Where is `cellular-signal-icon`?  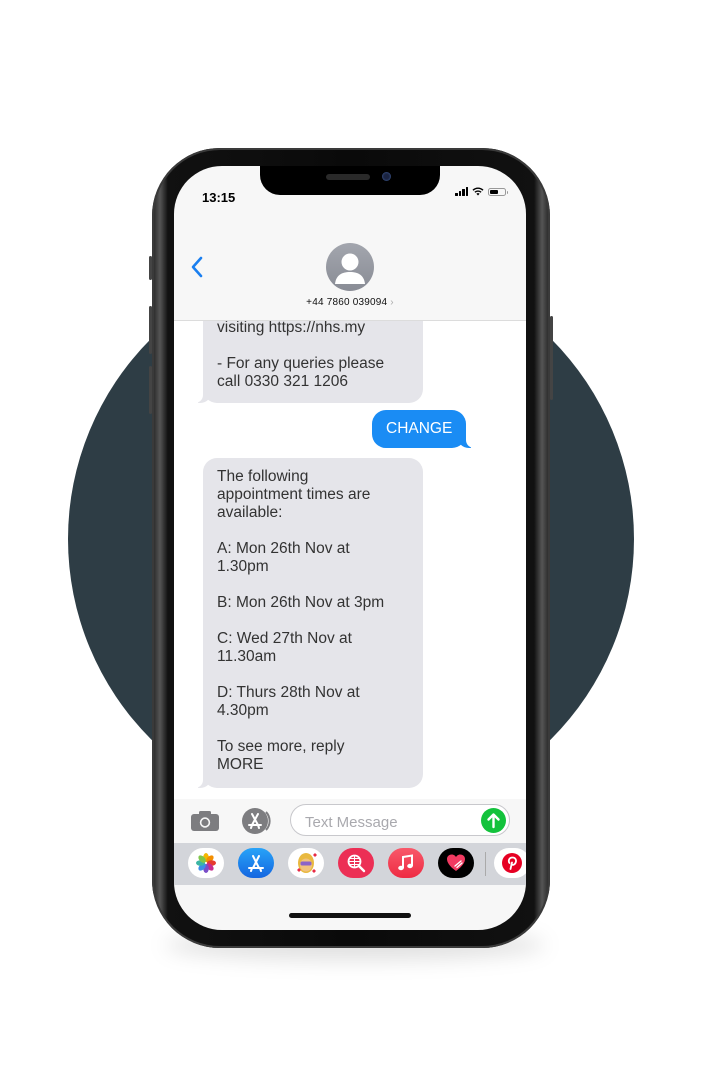
cellular-signal-icon is located at coordinates (461, 191).